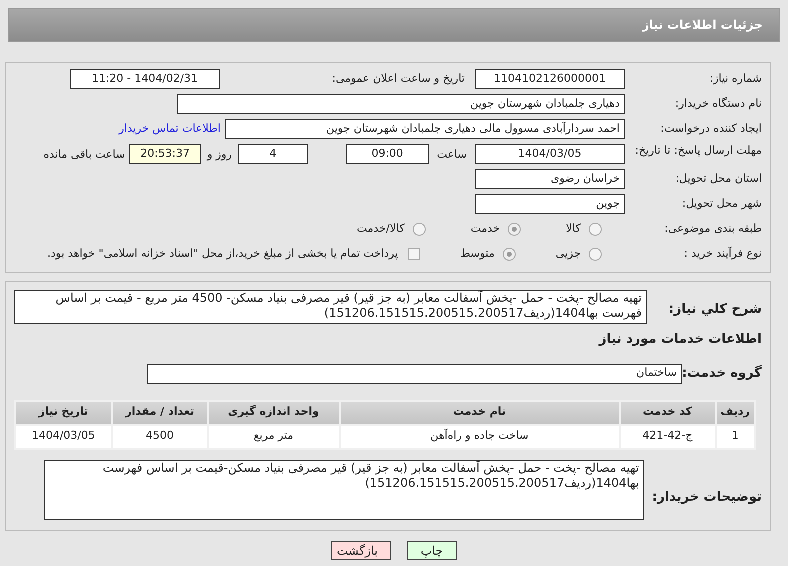 This screenshot has width=788, height=566. Describe the element at coordinates (170, 129) in the screenshot. I see `contact-link: اطلاعات تماس خریدار` at that location.